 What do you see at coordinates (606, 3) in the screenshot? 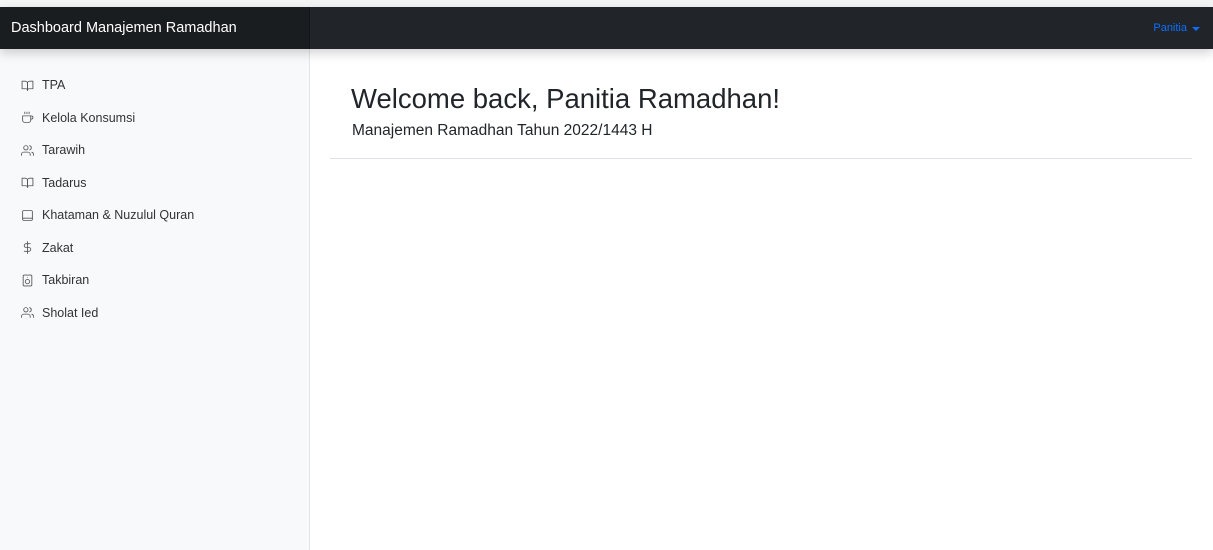
I see `top-strip` at bounding box center [606, 3].